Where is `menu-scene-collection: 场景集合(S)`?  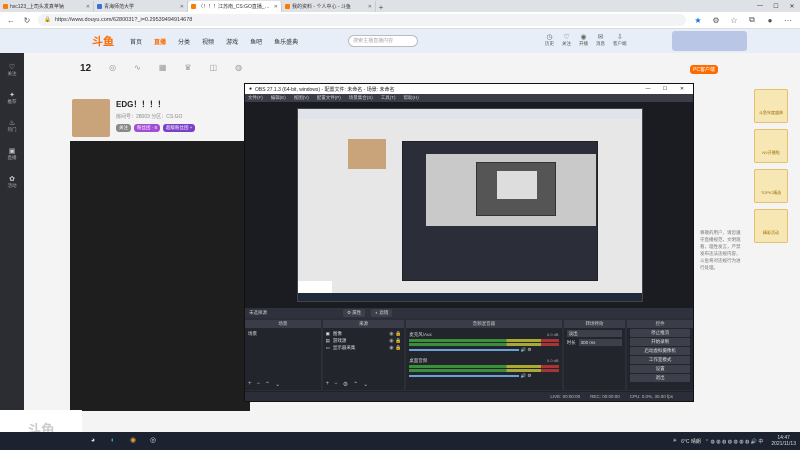 menu-scene-collection: 场景集合(S) is located at coordinates (361, 98).